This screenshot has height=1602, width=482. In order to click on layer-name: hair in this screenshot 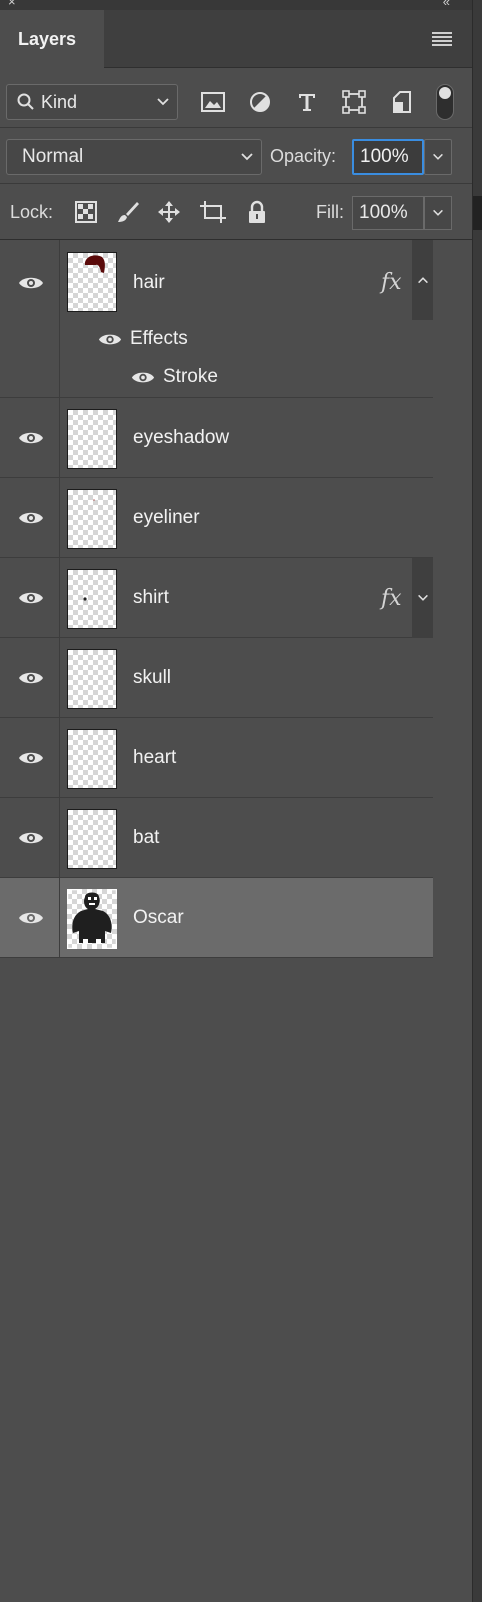, I will do `click(149, 282)`.